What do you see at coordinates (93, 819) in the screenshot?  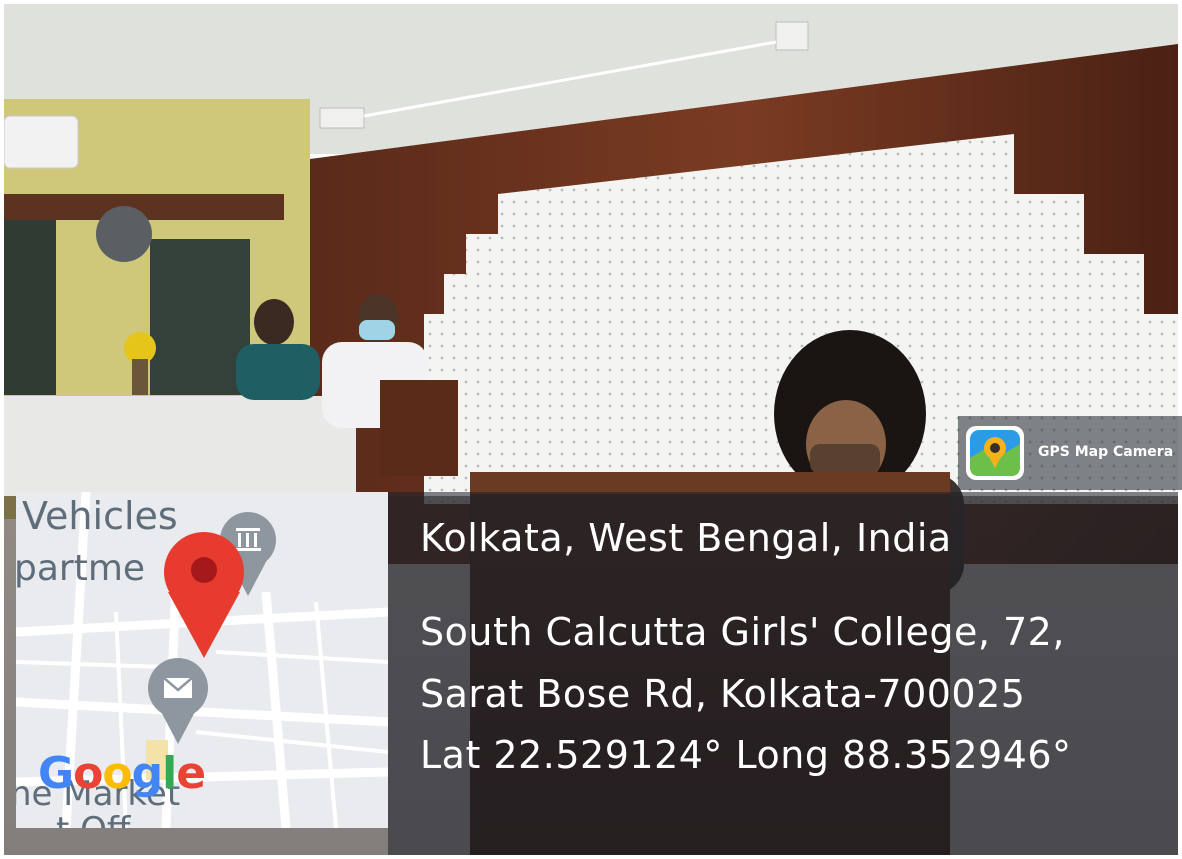 I see `map-label-office: t Off` at bounding box center [93, 819].